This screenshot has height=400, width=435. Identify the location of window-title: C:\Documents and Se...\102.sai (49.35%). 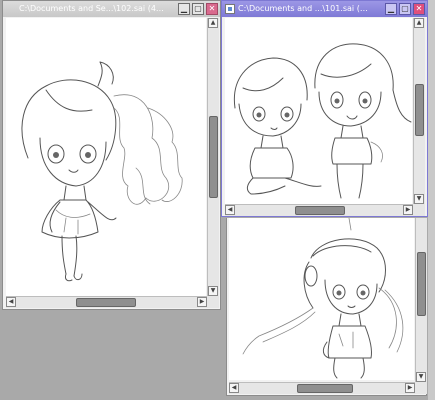
(91, 8).